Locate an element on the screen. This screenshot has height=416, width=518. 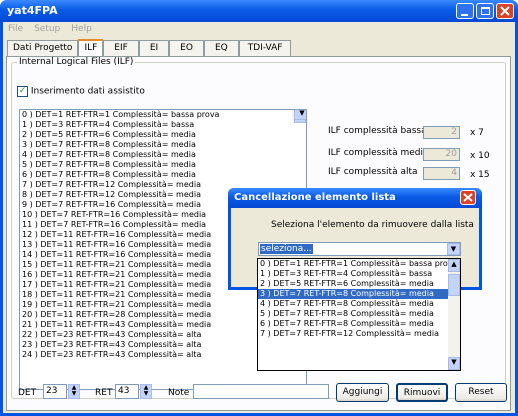
tab-eo: EO is located at coordinates (186, 48).